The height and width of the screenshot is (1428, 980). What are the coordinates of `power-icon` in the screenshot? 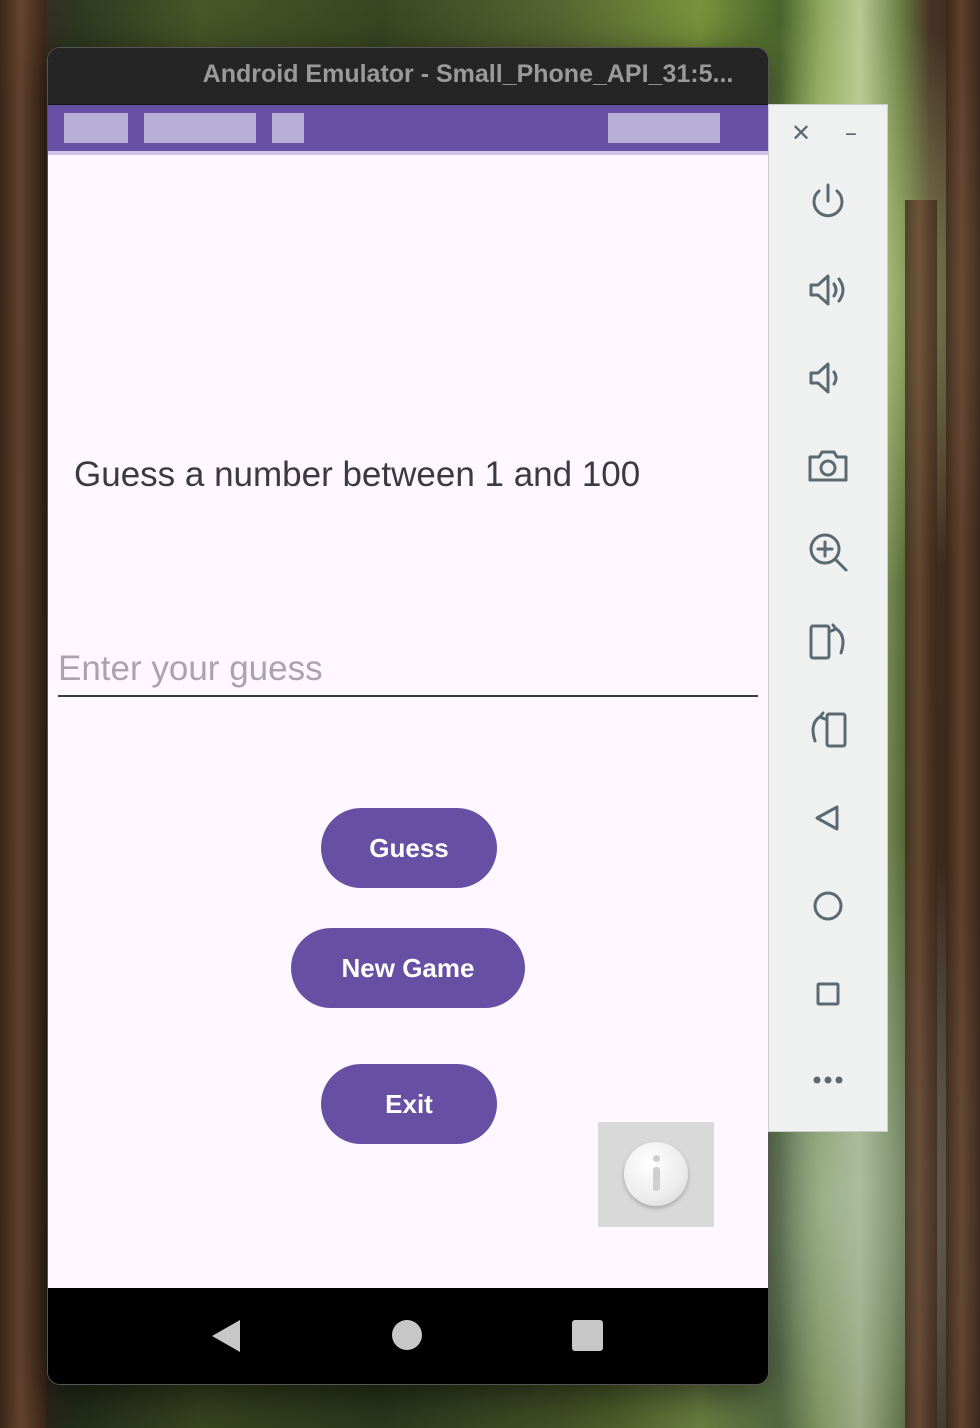 It's located at (828, 200).